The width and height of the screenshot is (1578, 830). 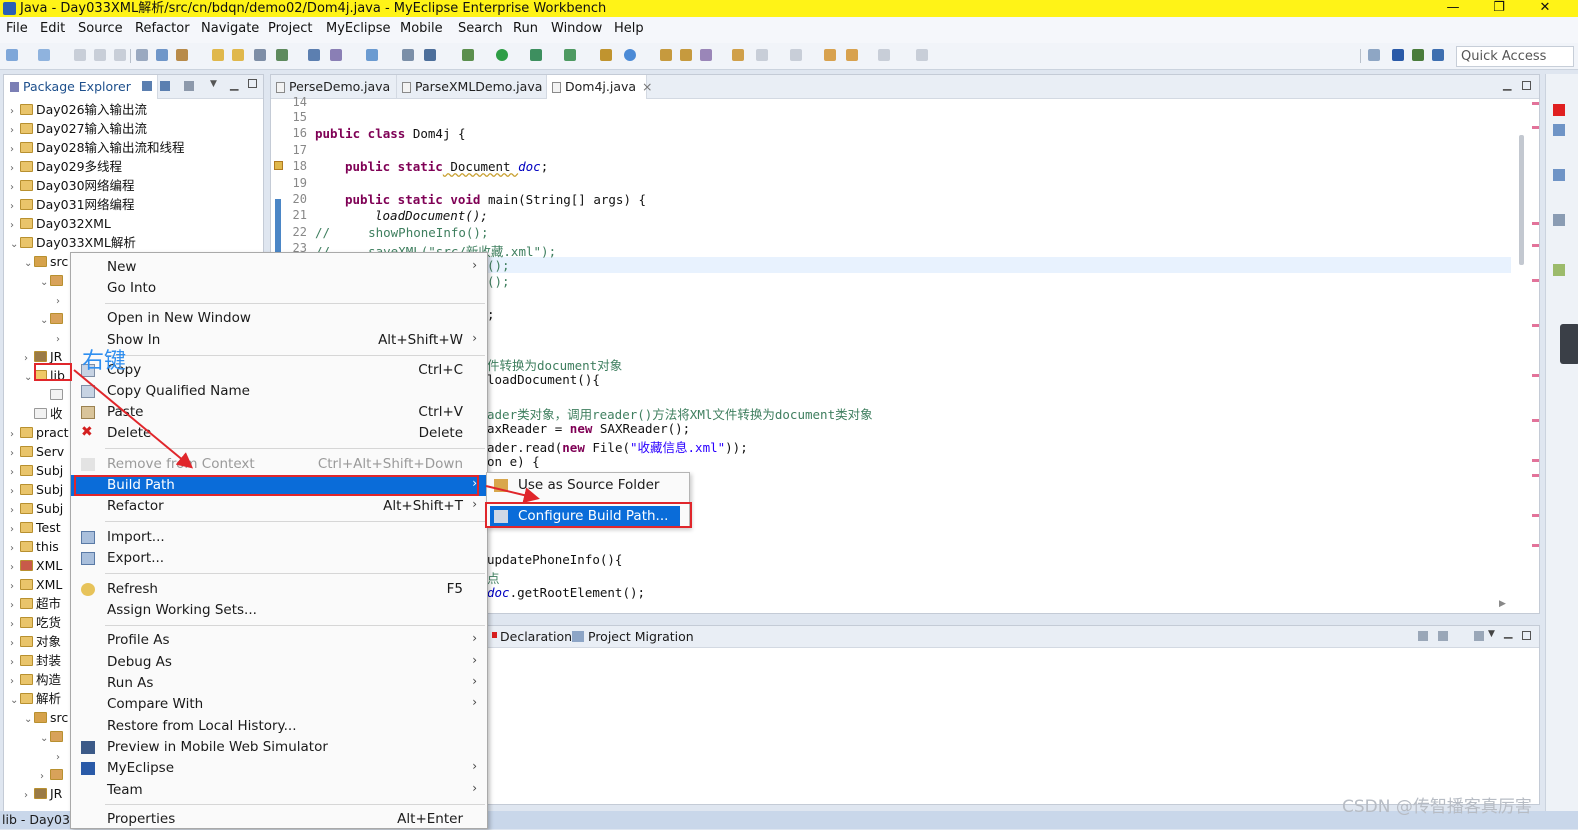 I want to click on watermark: CSDN @传智播客真厉害, so click(x=1437, y=807).